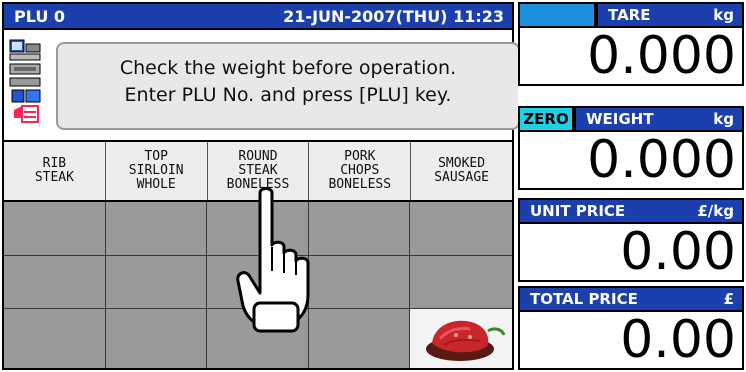  What do you see at coordinates (670, 15) in the screenshot?
I see `tare-label-bar: TARE kg` at bounding box center [670, 15].